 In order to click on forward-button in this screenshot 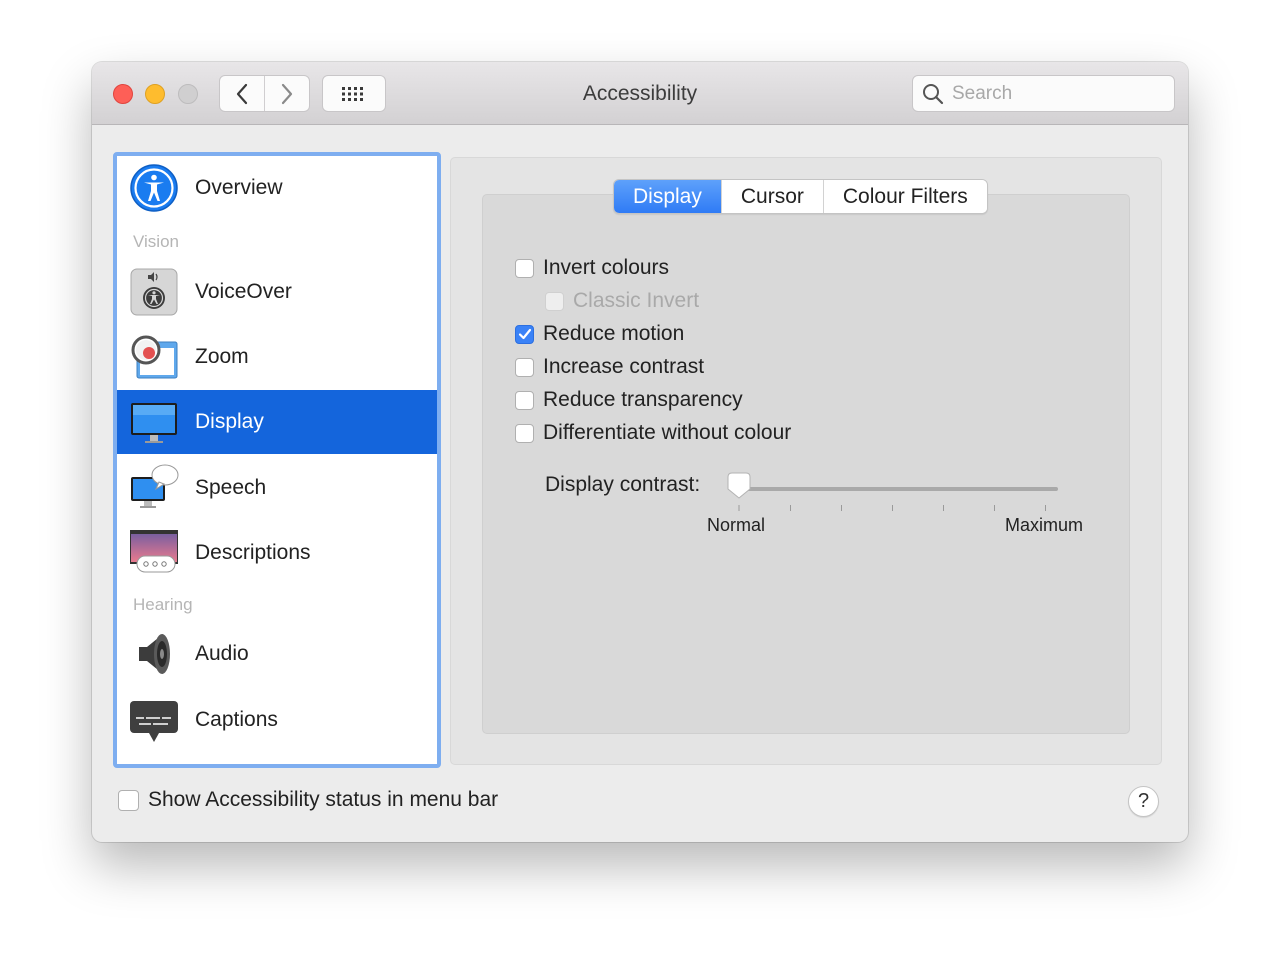, I will do `click(286, 93)`.